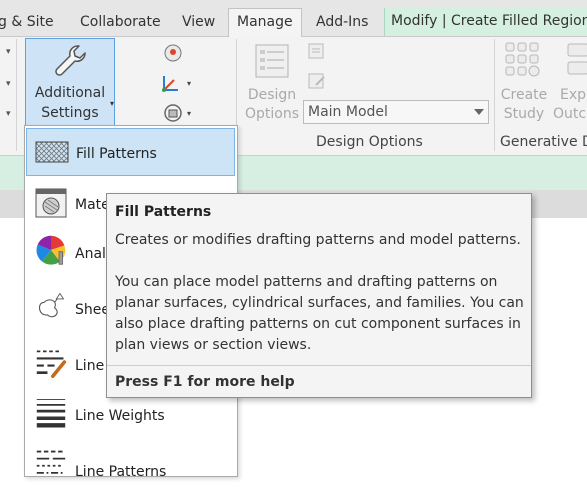 The image size is (587, 490). Describe the element at coordinates (163, 212) in the screenshot. I see `tooltip-title: Fill Patterns` at that location.